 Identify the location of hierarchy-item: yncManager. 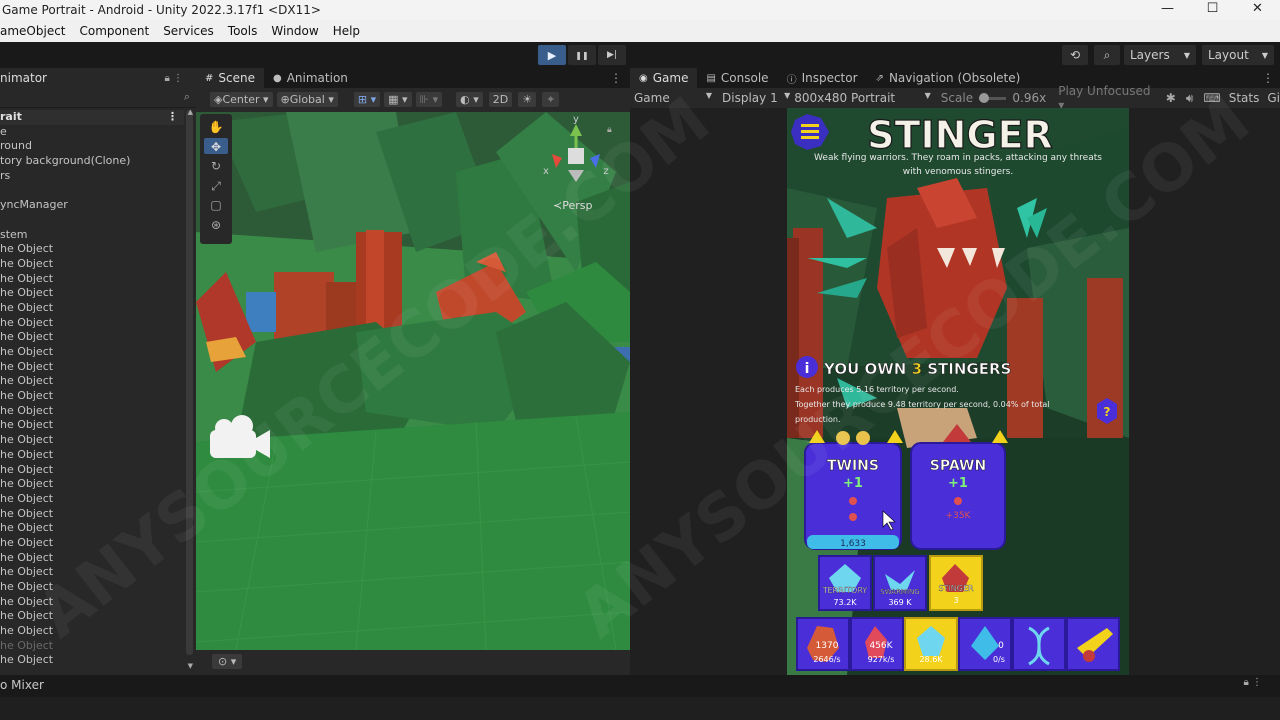
(92, 205).